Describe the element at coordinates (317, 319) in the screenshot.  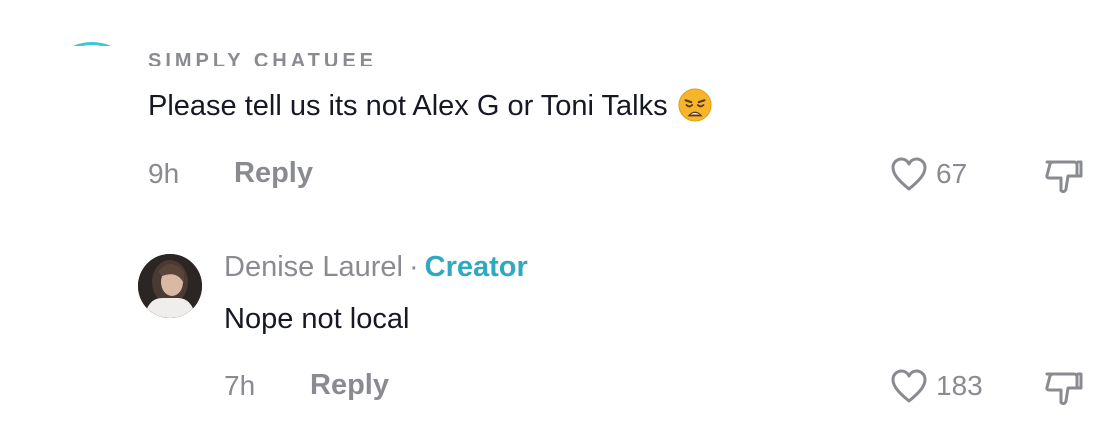
I see `reply-text: Nope not local` at that location.